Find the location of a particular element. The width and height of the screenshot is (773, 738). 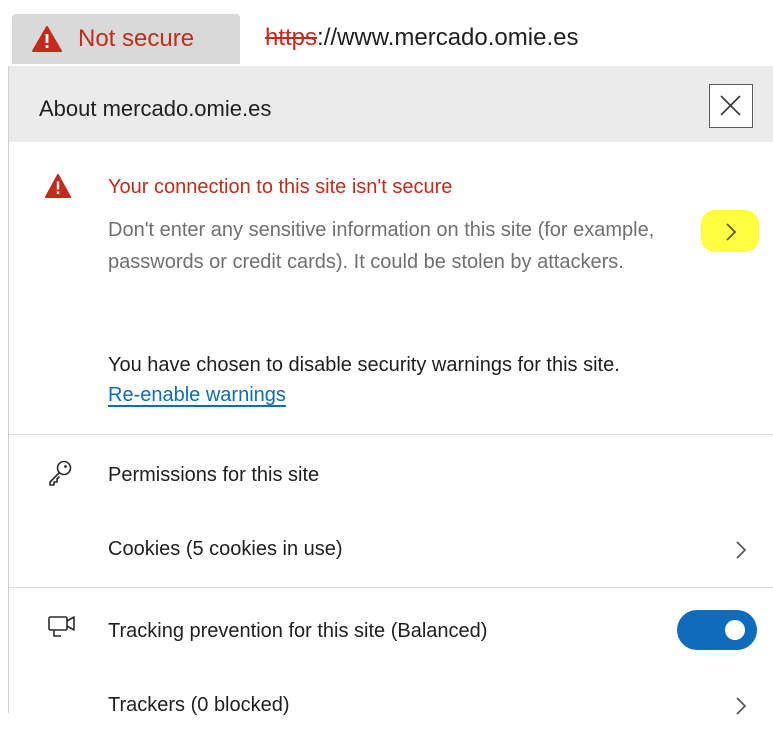

not-secure-button: Not secure is located at coordinates (126, 39).